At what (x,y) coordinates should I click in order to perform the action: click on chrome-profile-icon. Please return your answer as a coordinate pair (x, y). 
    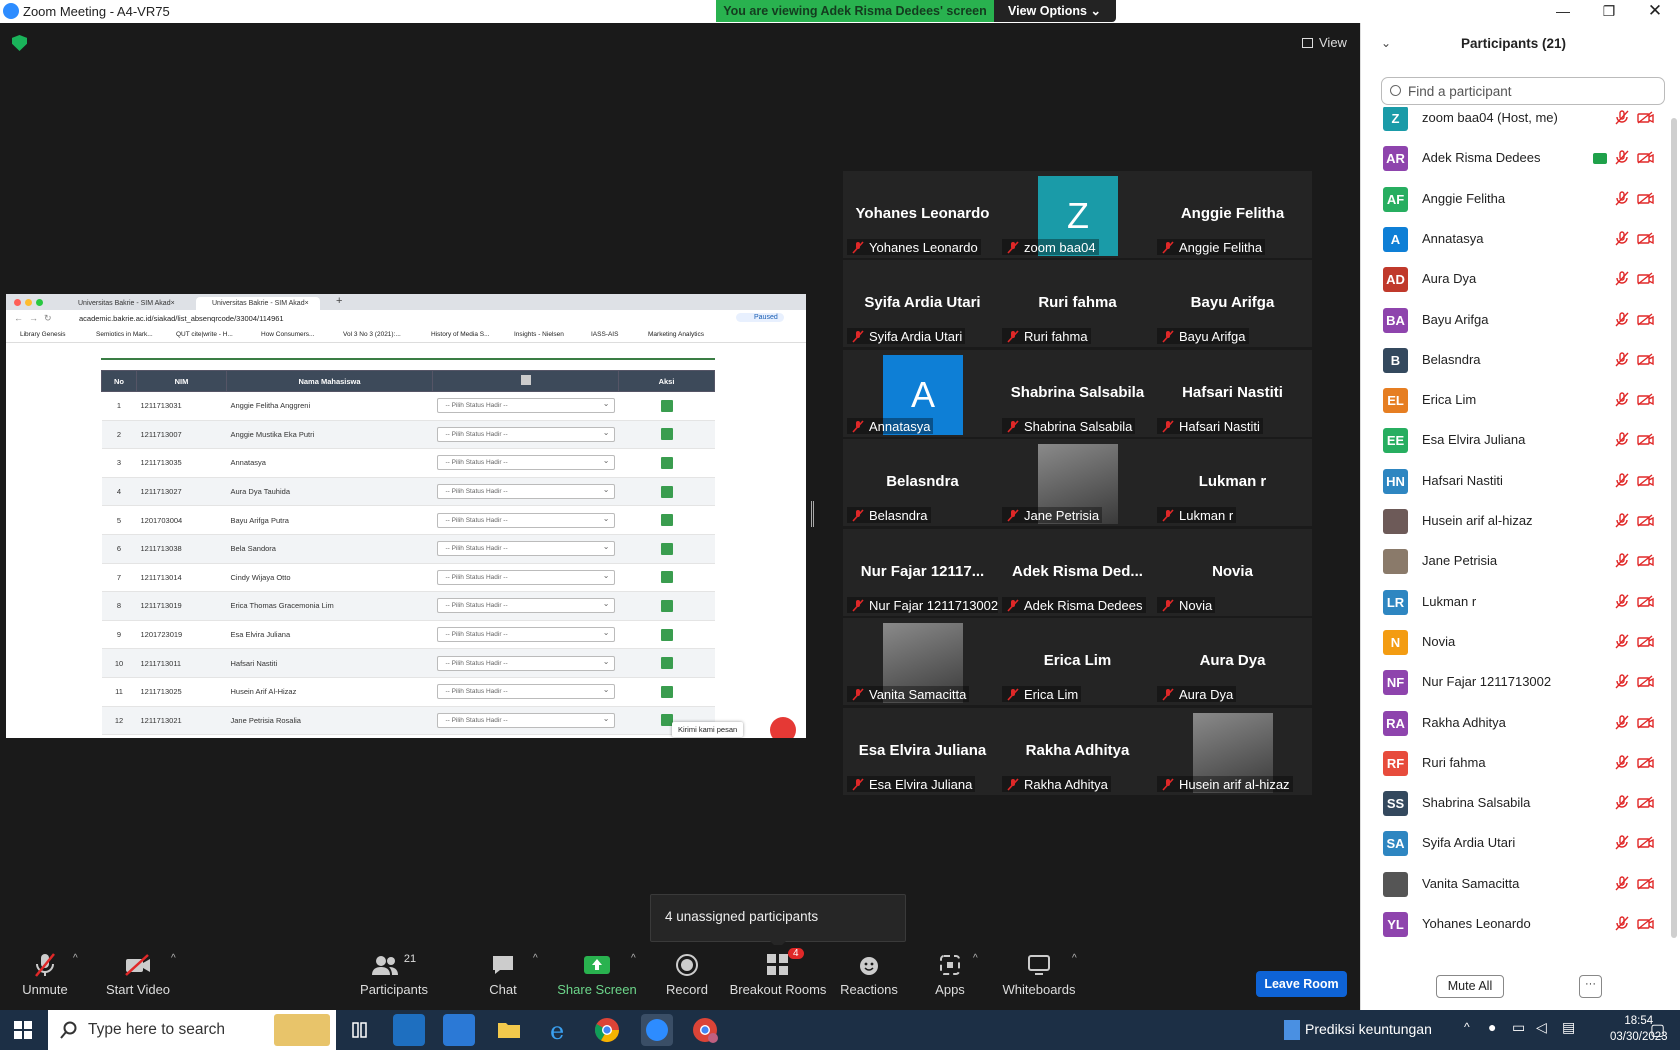
    Looking at the image, I should click on (705, 1030).